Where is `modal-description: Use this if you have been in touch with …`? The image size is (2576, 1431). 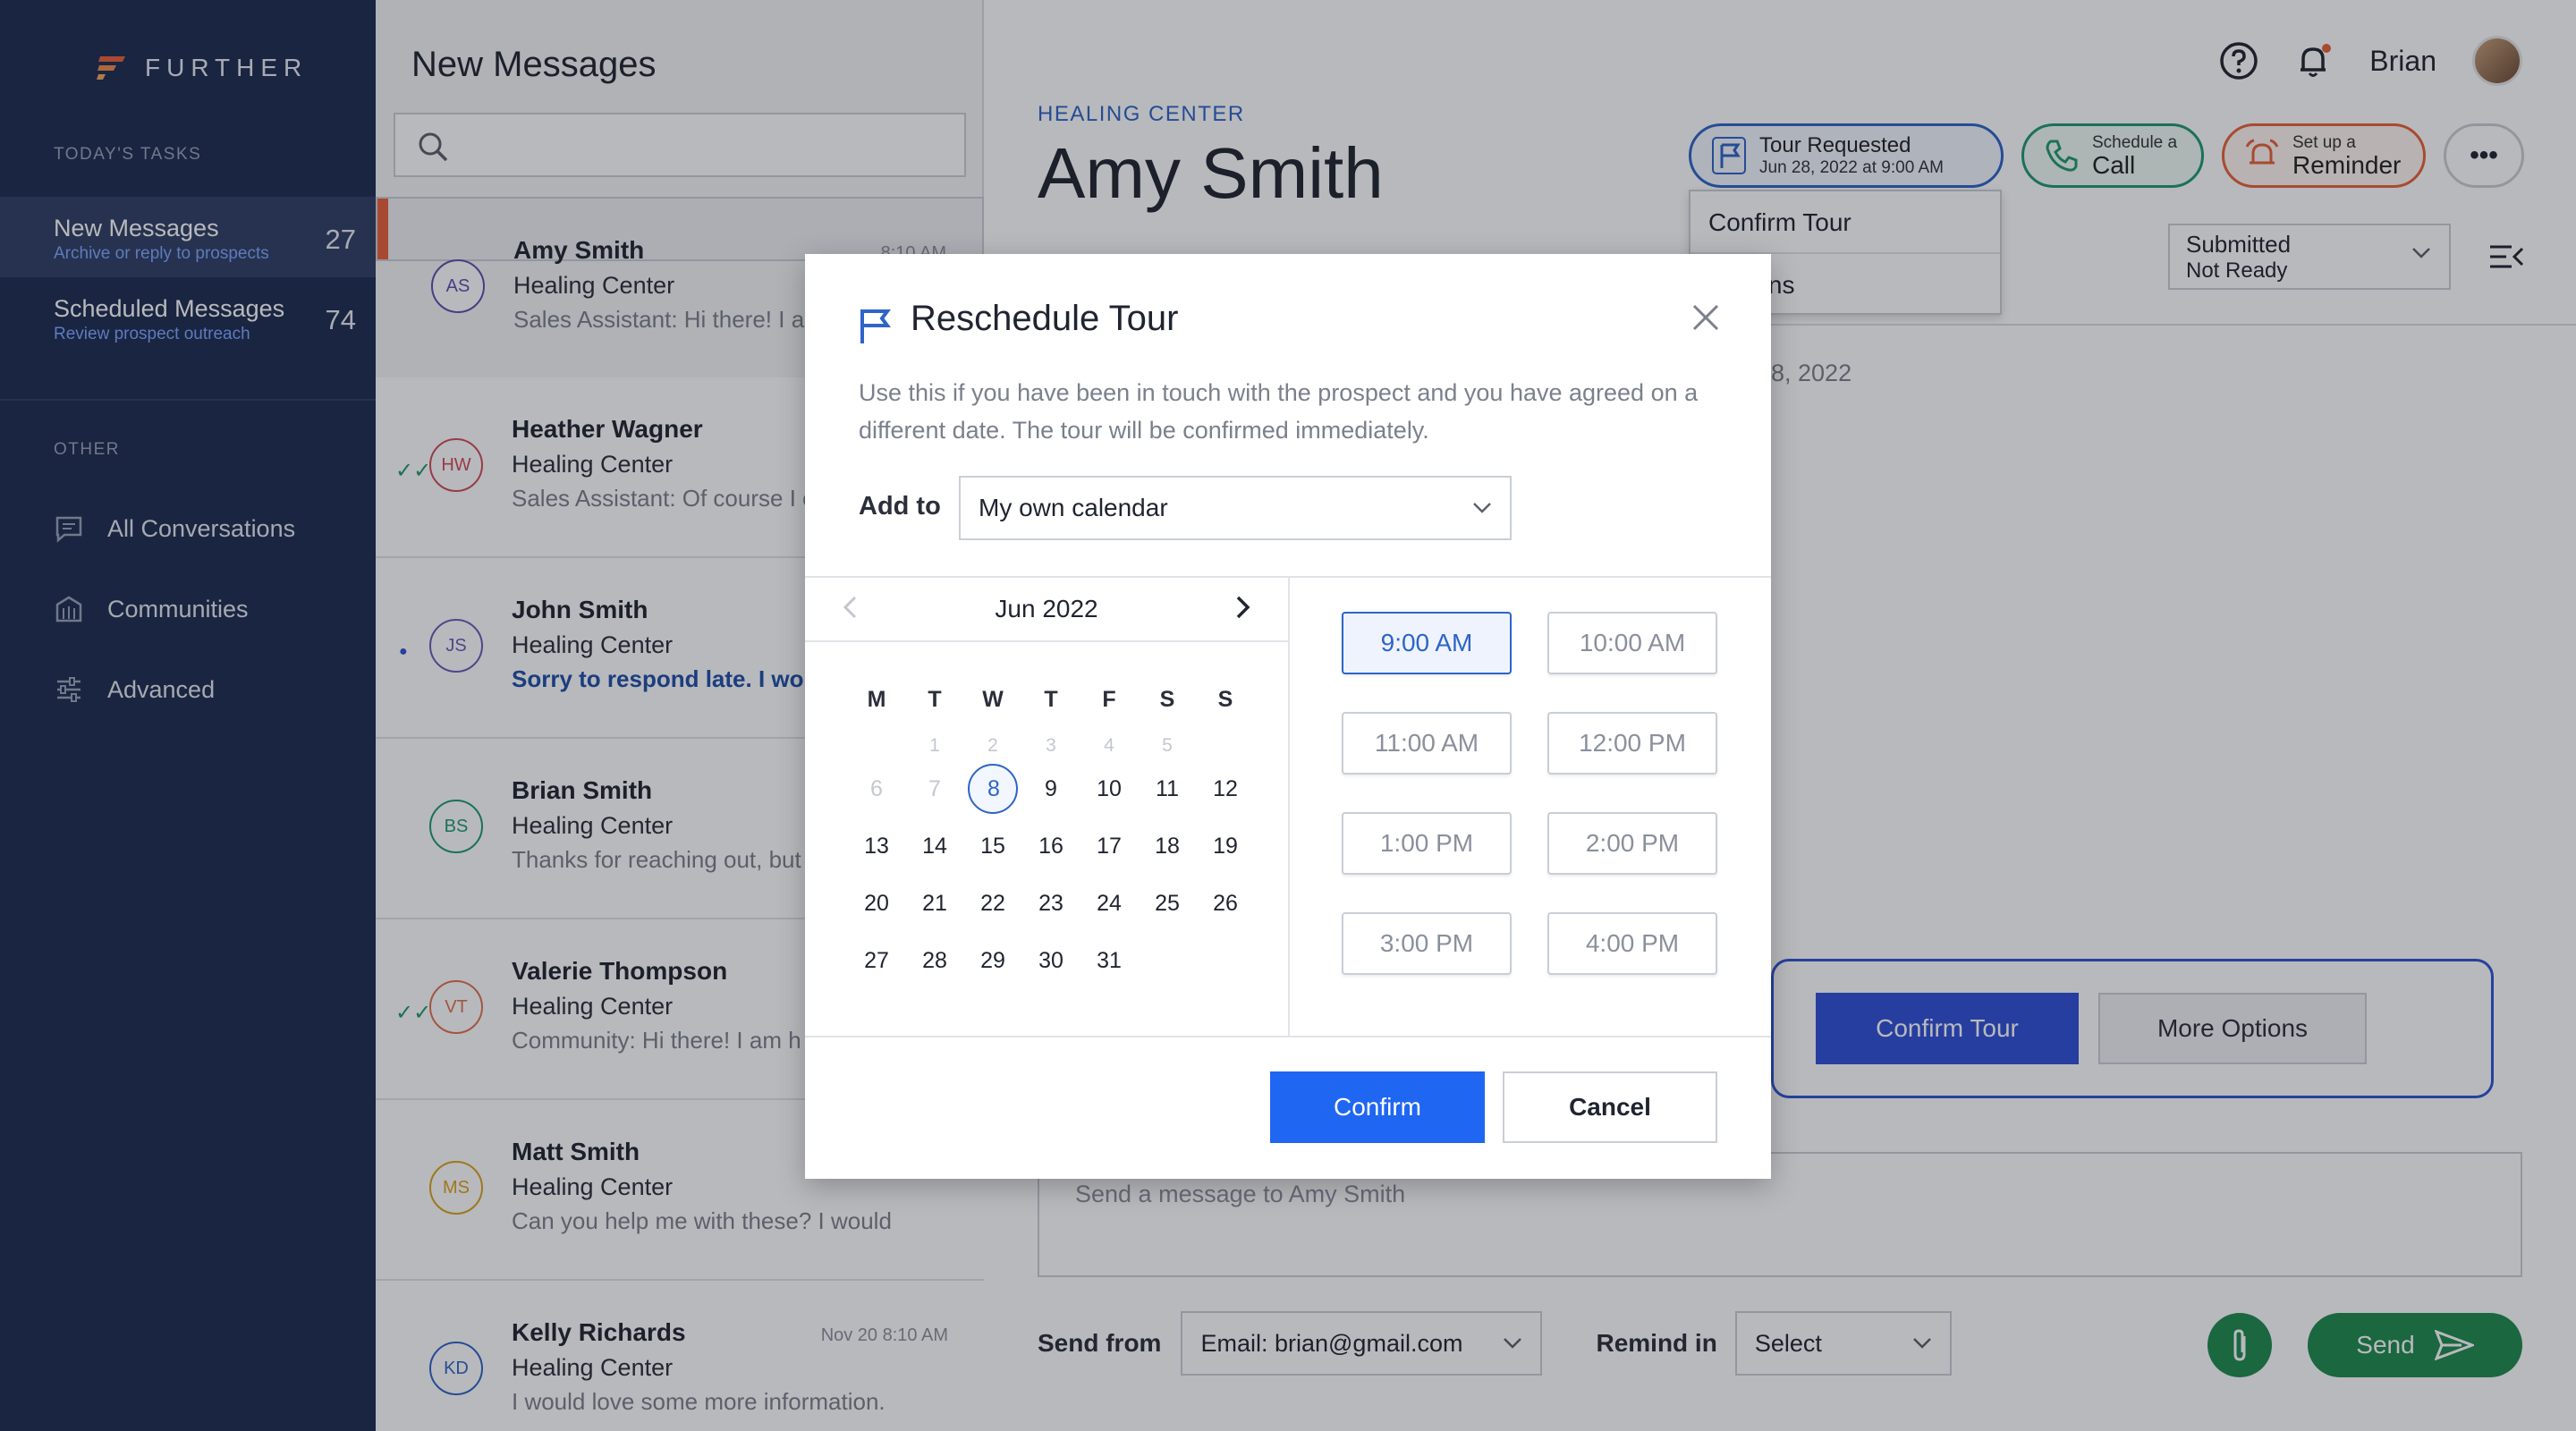 modal-description: Use this if you have been in touch with … is located at coordinates (1279, 412).